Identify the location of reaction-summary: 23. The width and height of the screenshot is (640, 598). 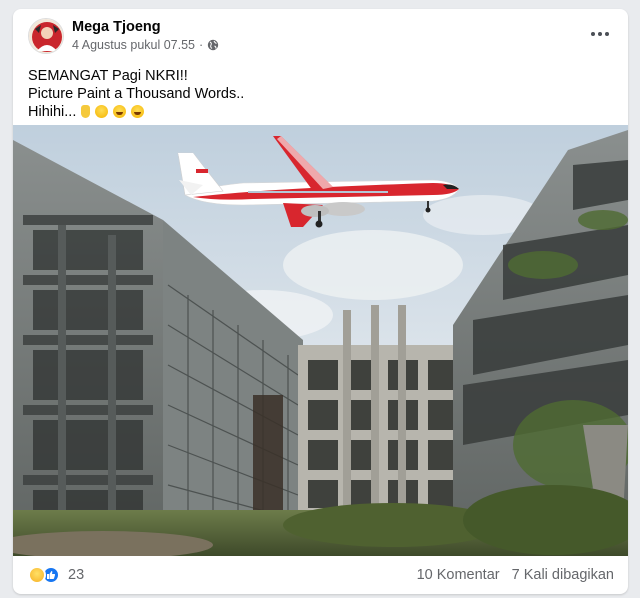
(56, 575).